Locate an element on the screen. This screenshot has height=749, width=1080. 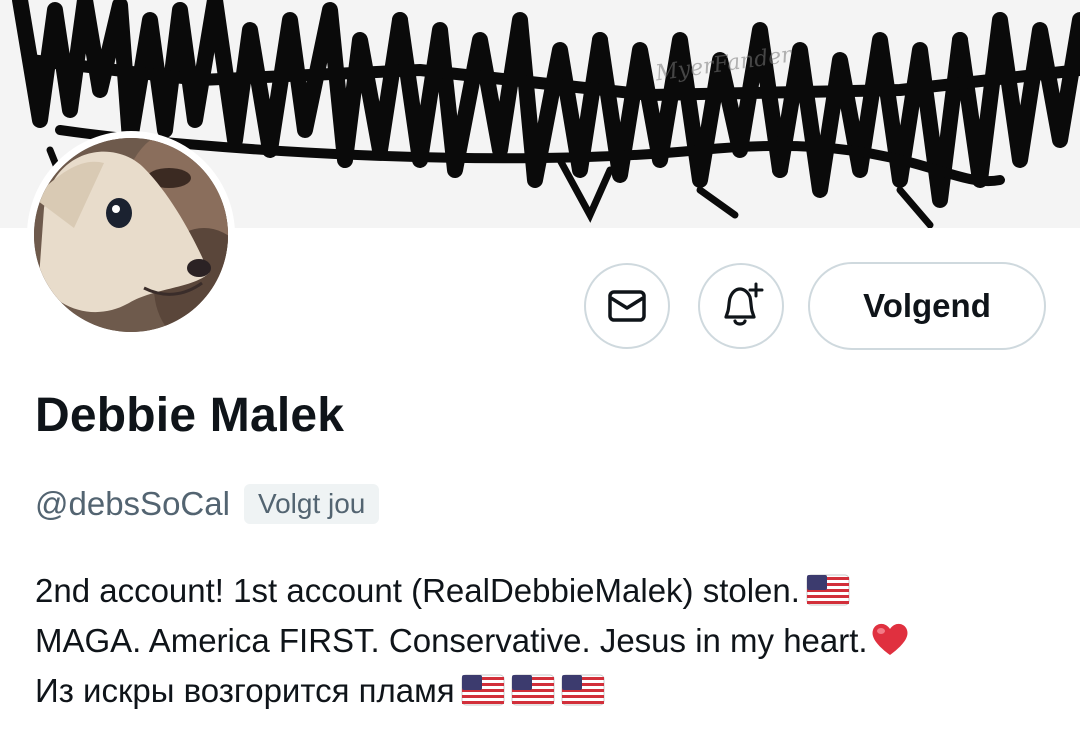
avatar-photo is located at coordinates (131, 235).